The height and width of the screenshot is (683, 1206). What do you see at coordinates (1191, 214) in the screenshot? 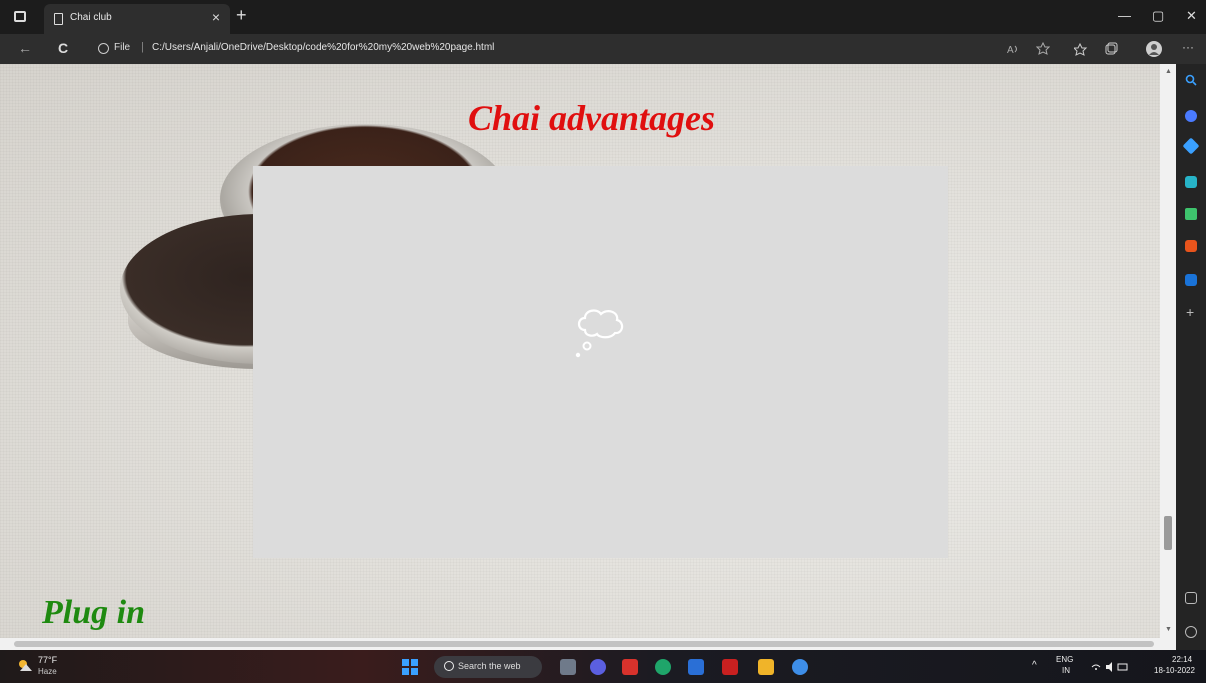
I see `sidebar-games-icon` at bounding box center [1191, 214].